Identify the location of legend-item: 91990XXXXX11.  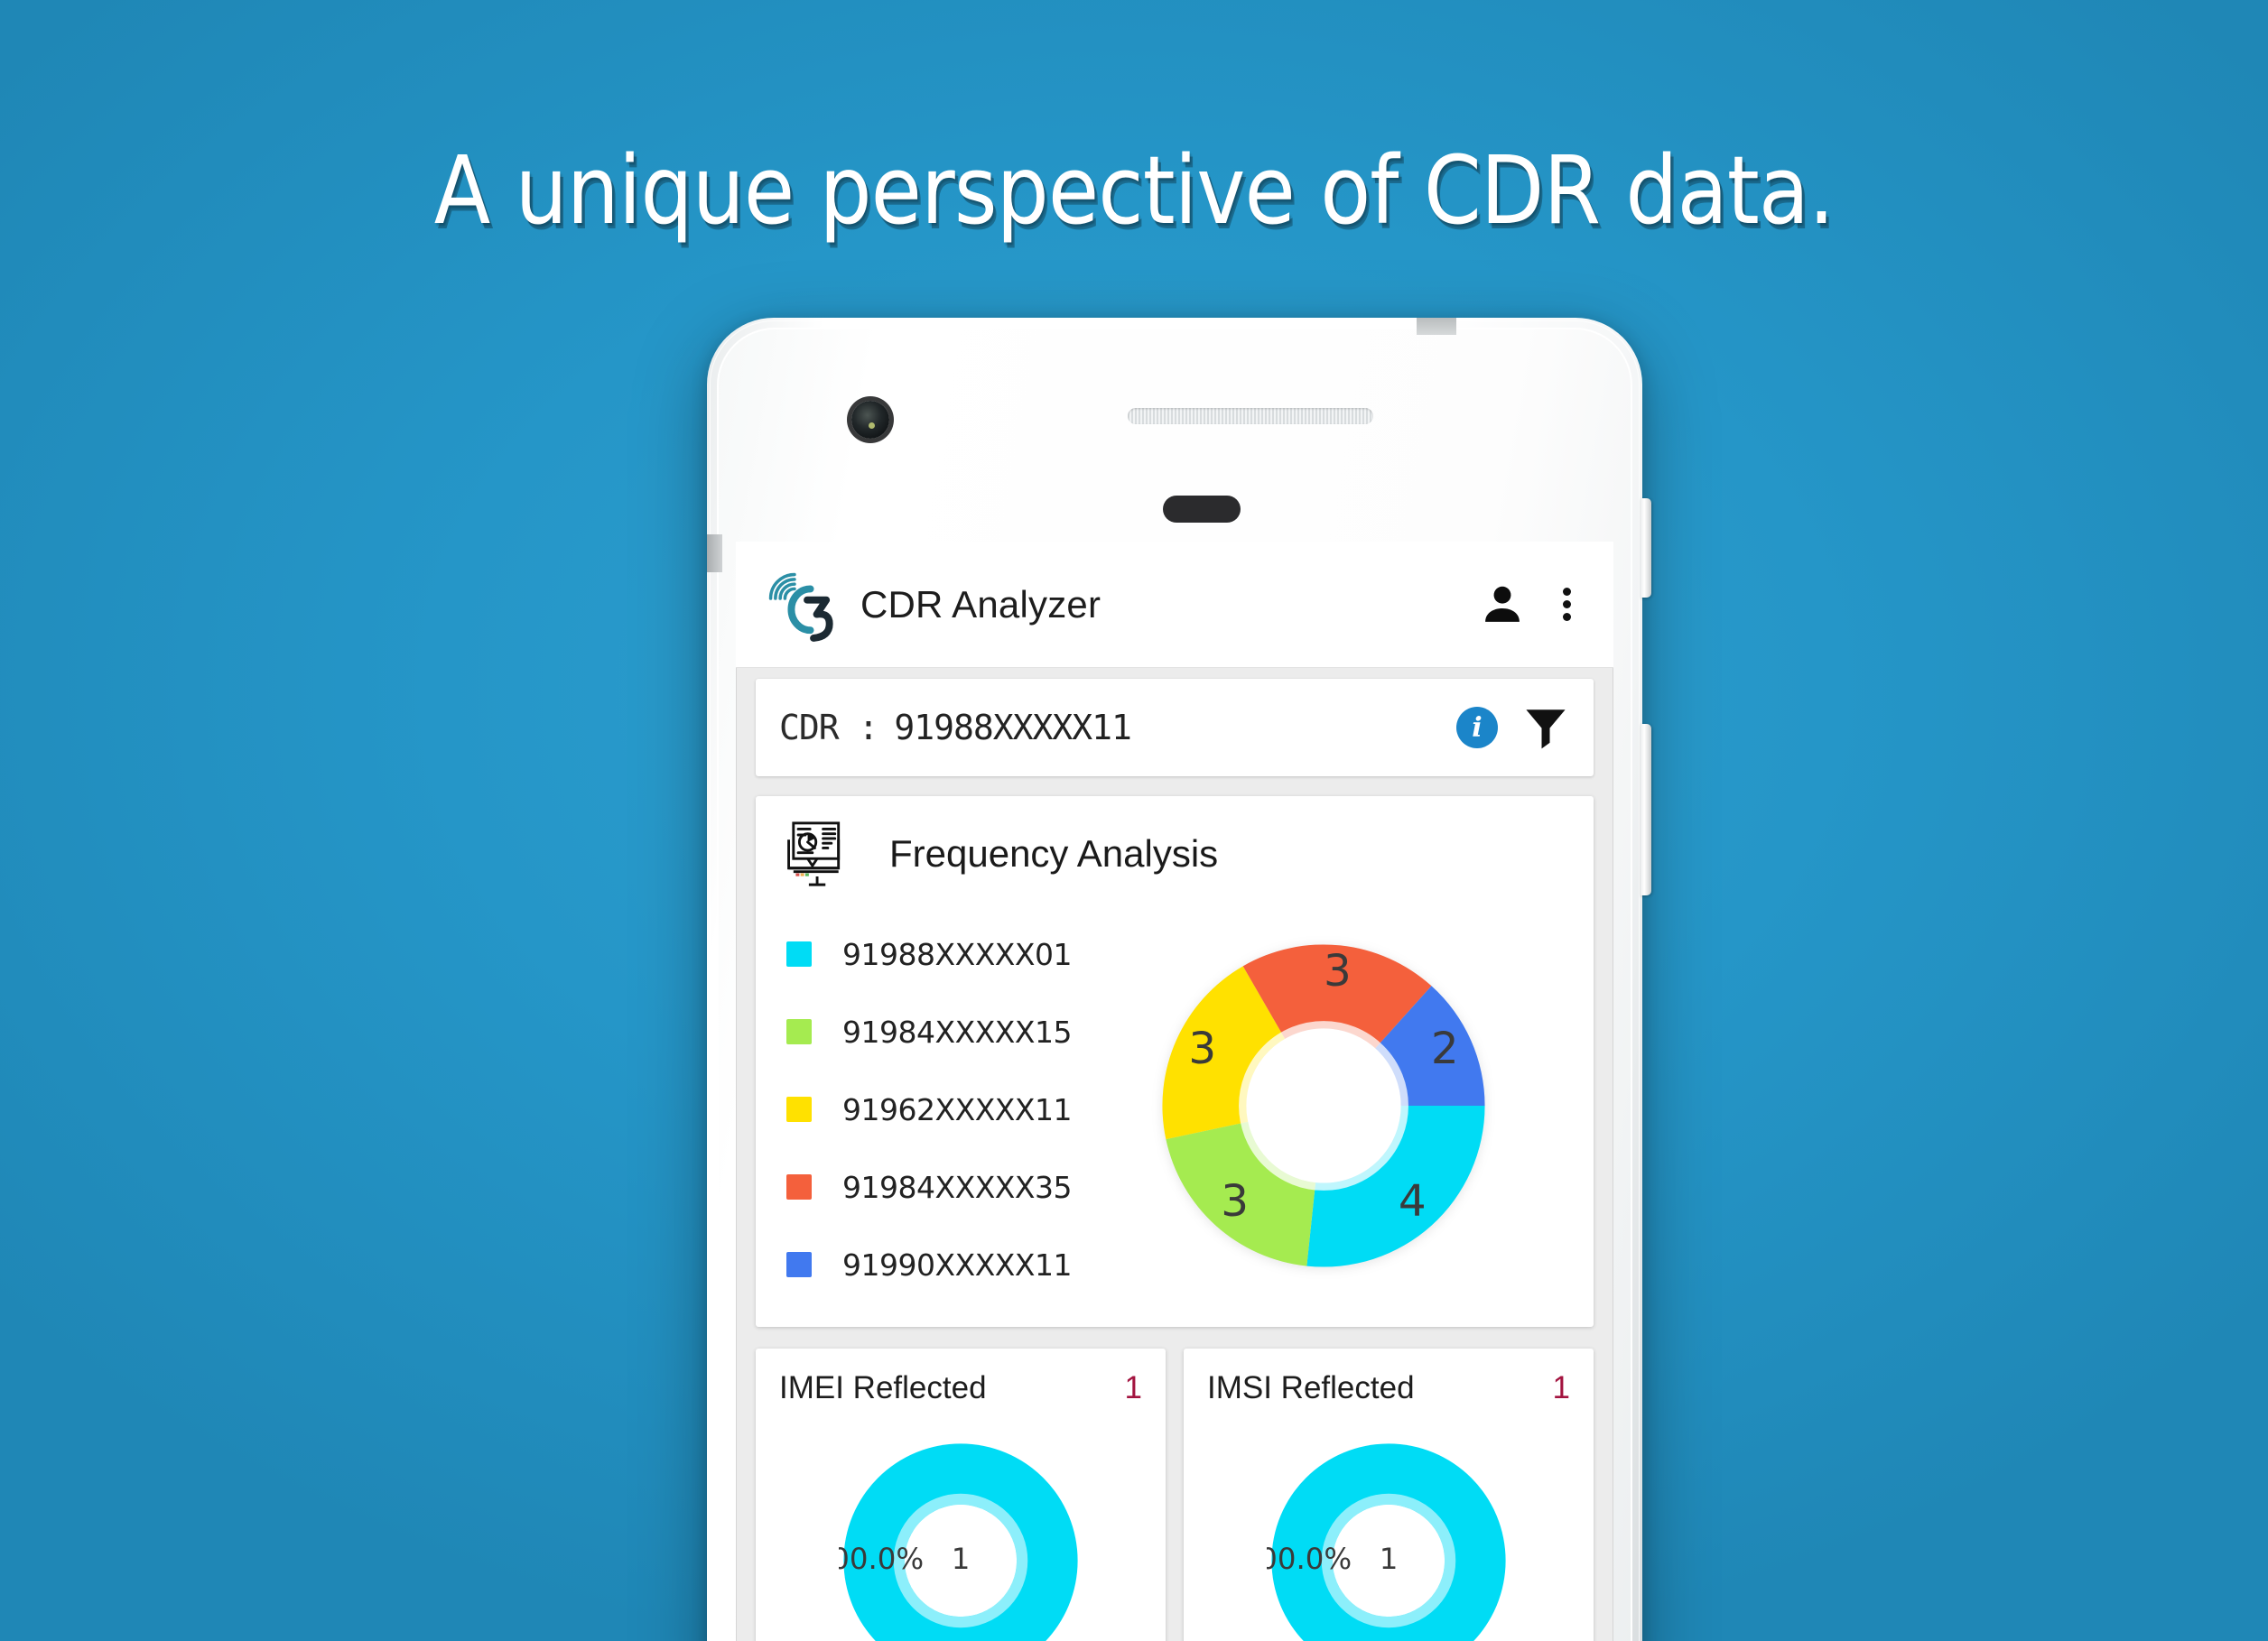
(929, 1264).